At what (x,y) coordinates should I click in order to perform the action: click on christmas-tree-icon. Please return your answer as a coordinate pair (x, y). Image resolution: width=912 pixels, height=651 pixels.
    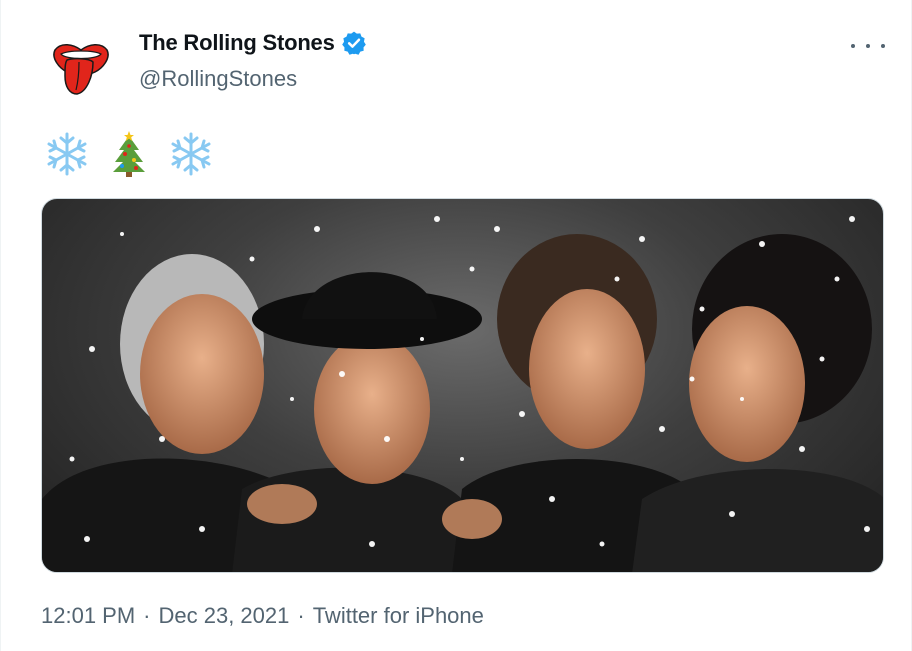
    Looking at the image, I should click on (129, 154).